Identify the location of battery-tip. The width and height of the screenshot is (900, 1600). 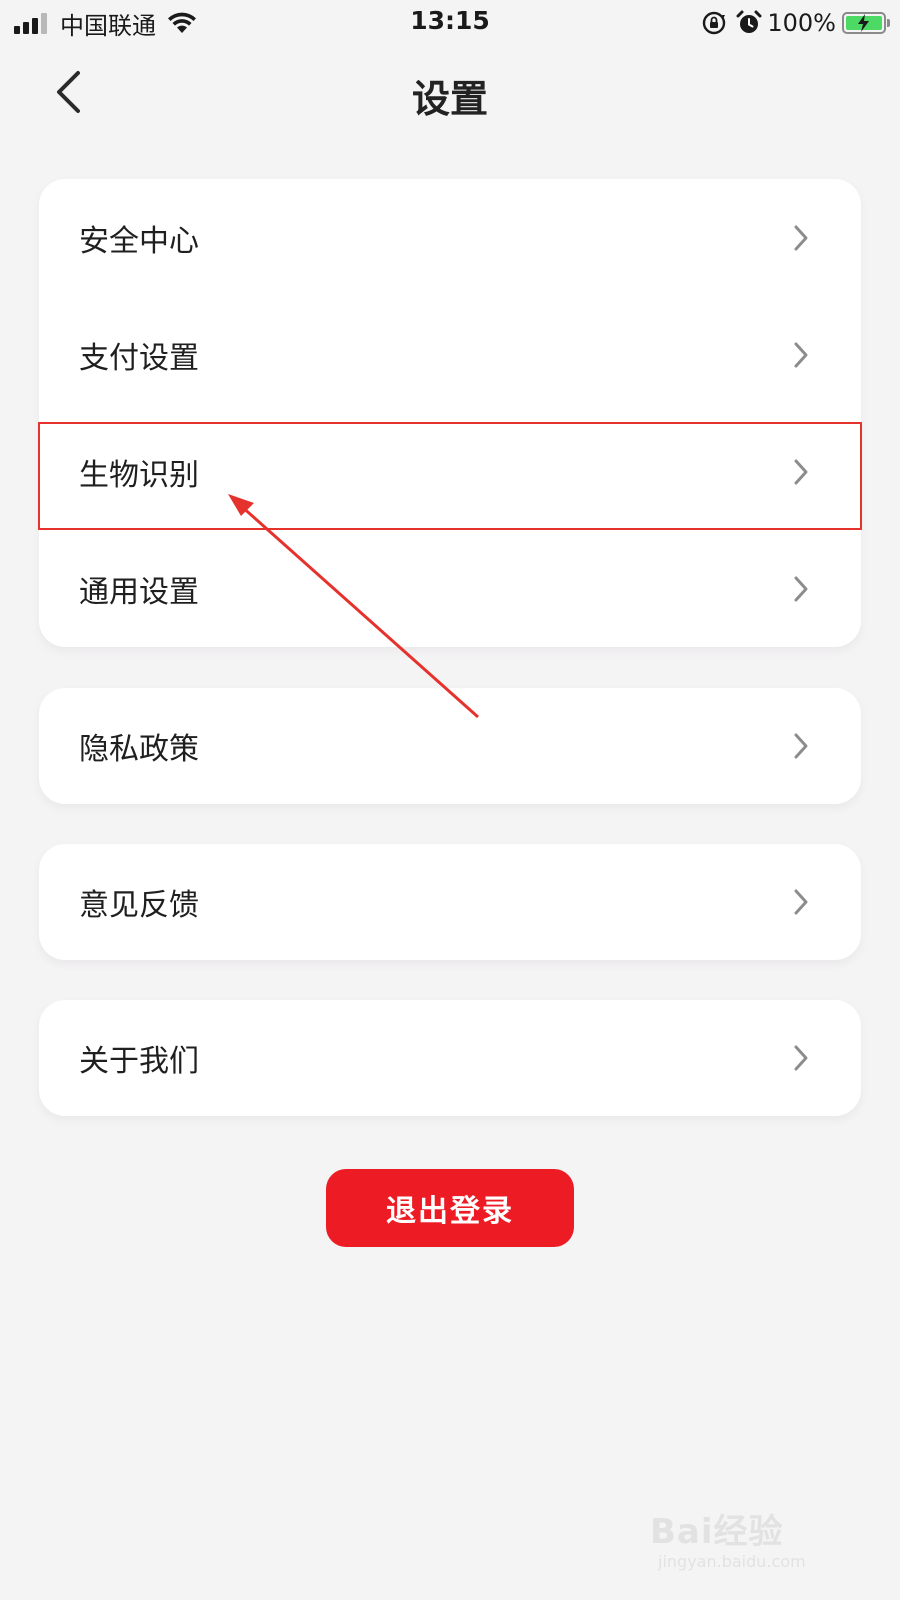
(888, 23).